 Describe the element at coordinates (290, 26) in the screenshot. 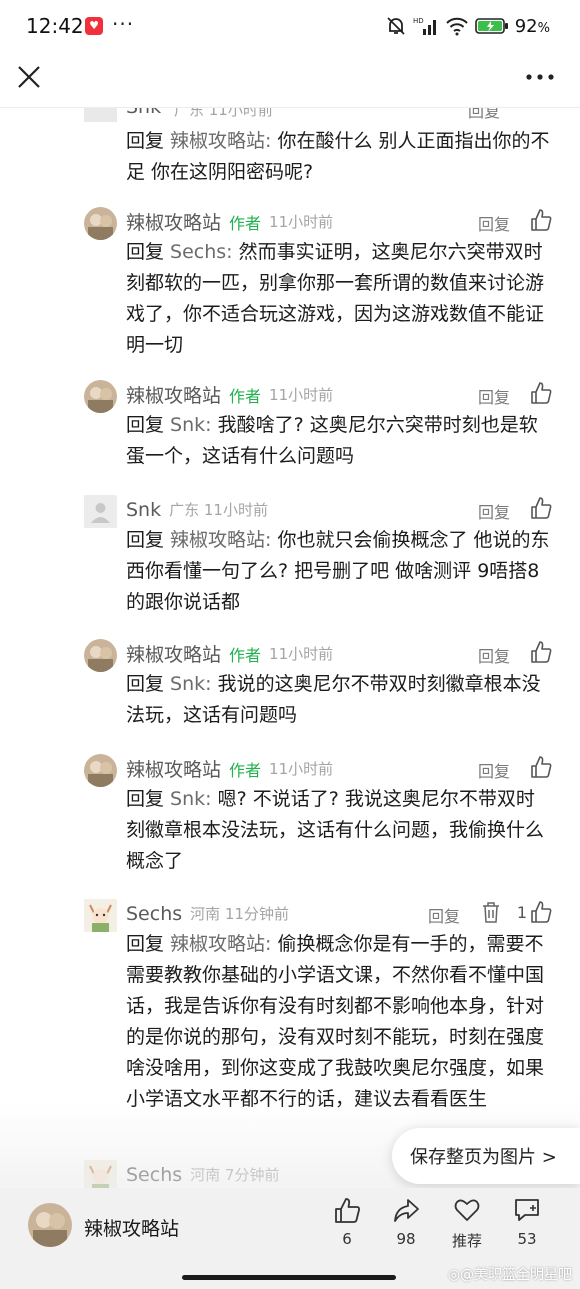

I see `status-bar: 12:42 ♥ ··· HD 92%` at that location.